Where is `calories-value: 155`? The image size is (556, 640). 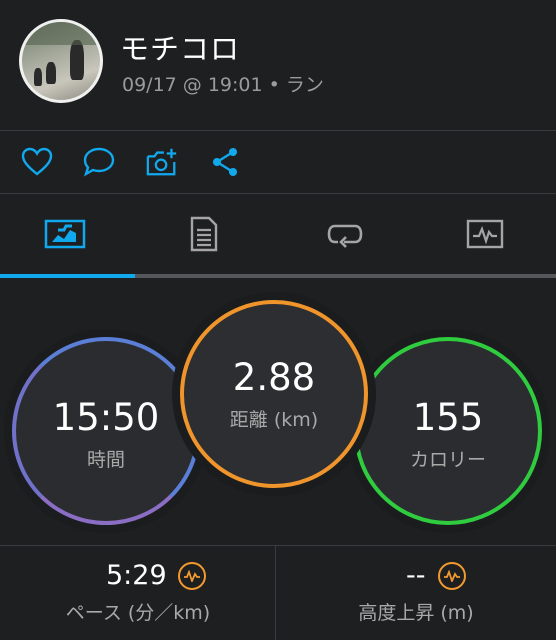
calories-value: 155 is located at coordinates (448, 417).